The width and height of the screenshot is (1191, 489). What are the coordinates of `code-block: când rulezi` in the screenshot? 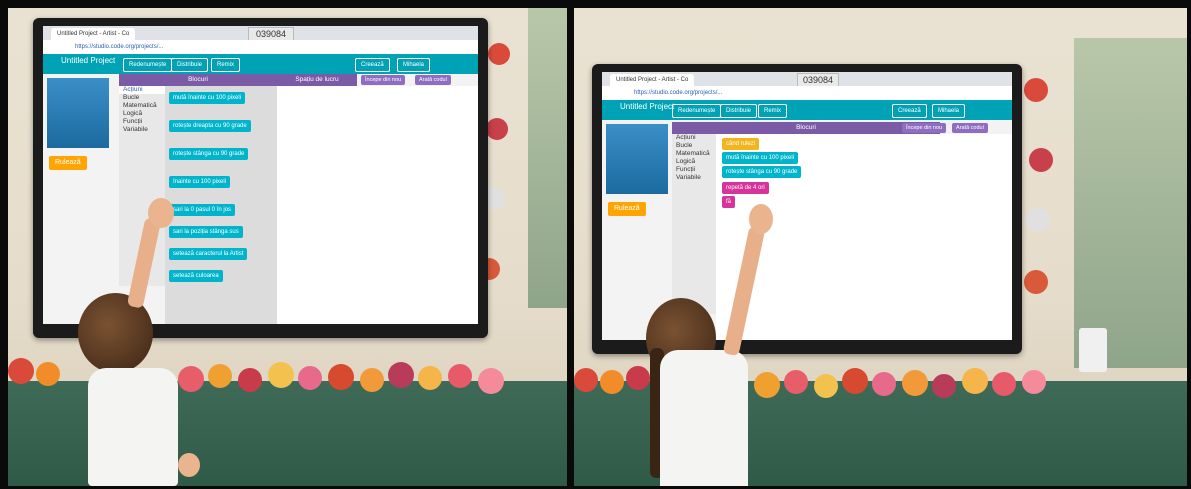 It's located at (741, 144).